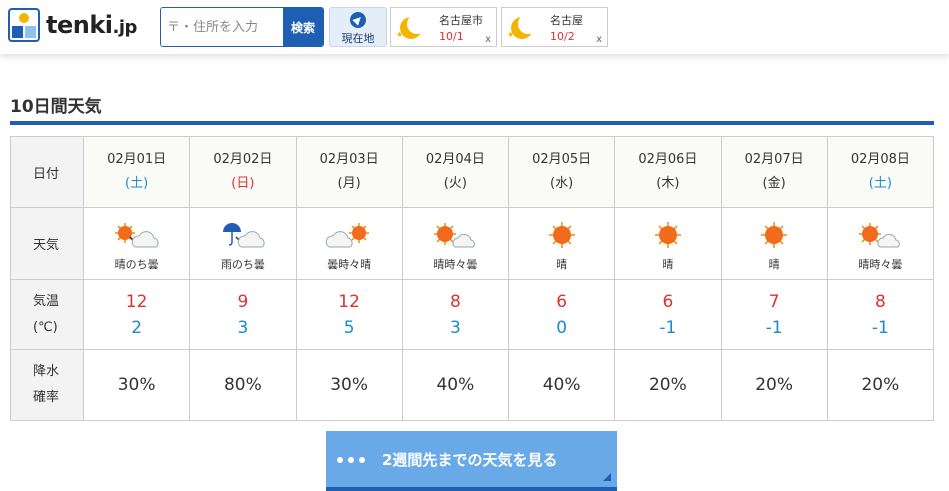  What do you see at coordinates (455, 234) in the screenshot?
I see `sun-sometimes-cloud-icon` at bounding box center [455, 234].